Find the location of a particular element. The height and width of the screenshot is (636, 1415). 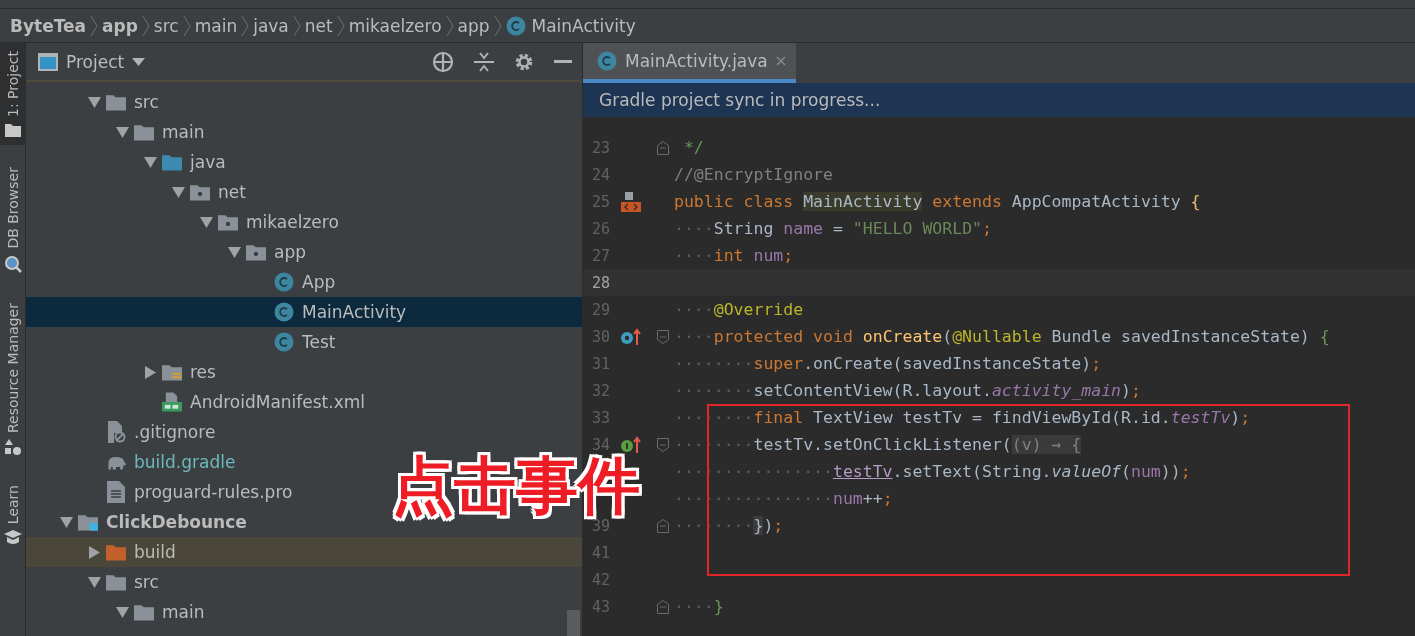

line-number: 43 is located at coordinates (600, 606).